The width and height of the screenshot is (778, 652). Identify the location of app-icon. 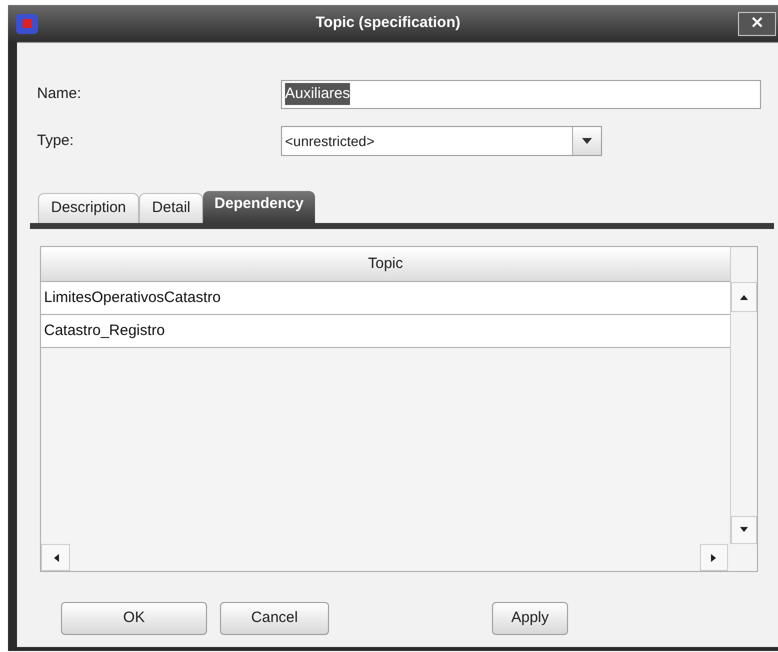
(27, 24).